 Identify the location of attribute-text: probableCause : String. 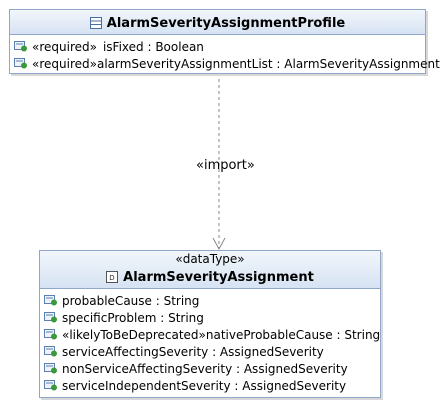
(131, 300).